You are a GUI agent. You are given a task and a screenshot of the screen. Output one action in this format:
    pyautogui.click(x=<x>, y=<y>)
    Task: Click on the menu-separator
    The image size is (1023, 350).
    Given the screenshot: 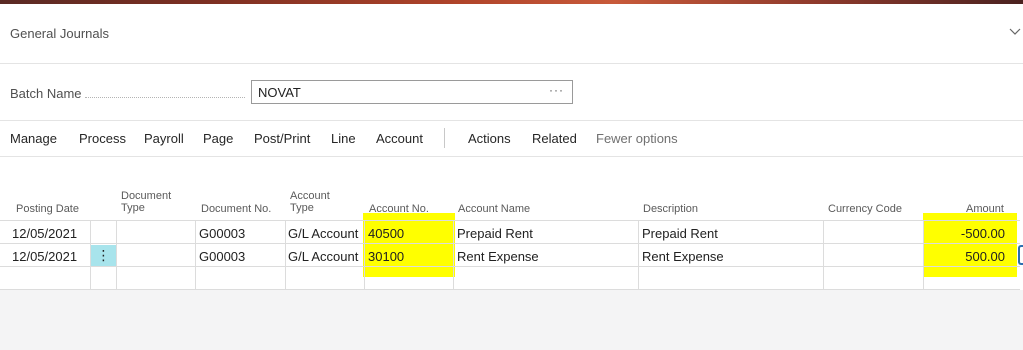 What is the action you would take?
    pyautogui.click(x=444, y=138)
    